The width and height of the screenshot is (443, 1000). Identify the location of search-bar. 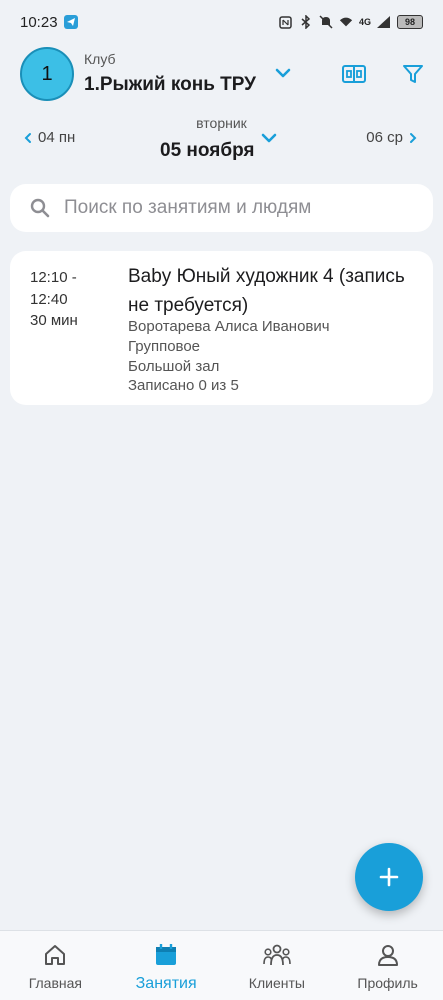
(221, 208).